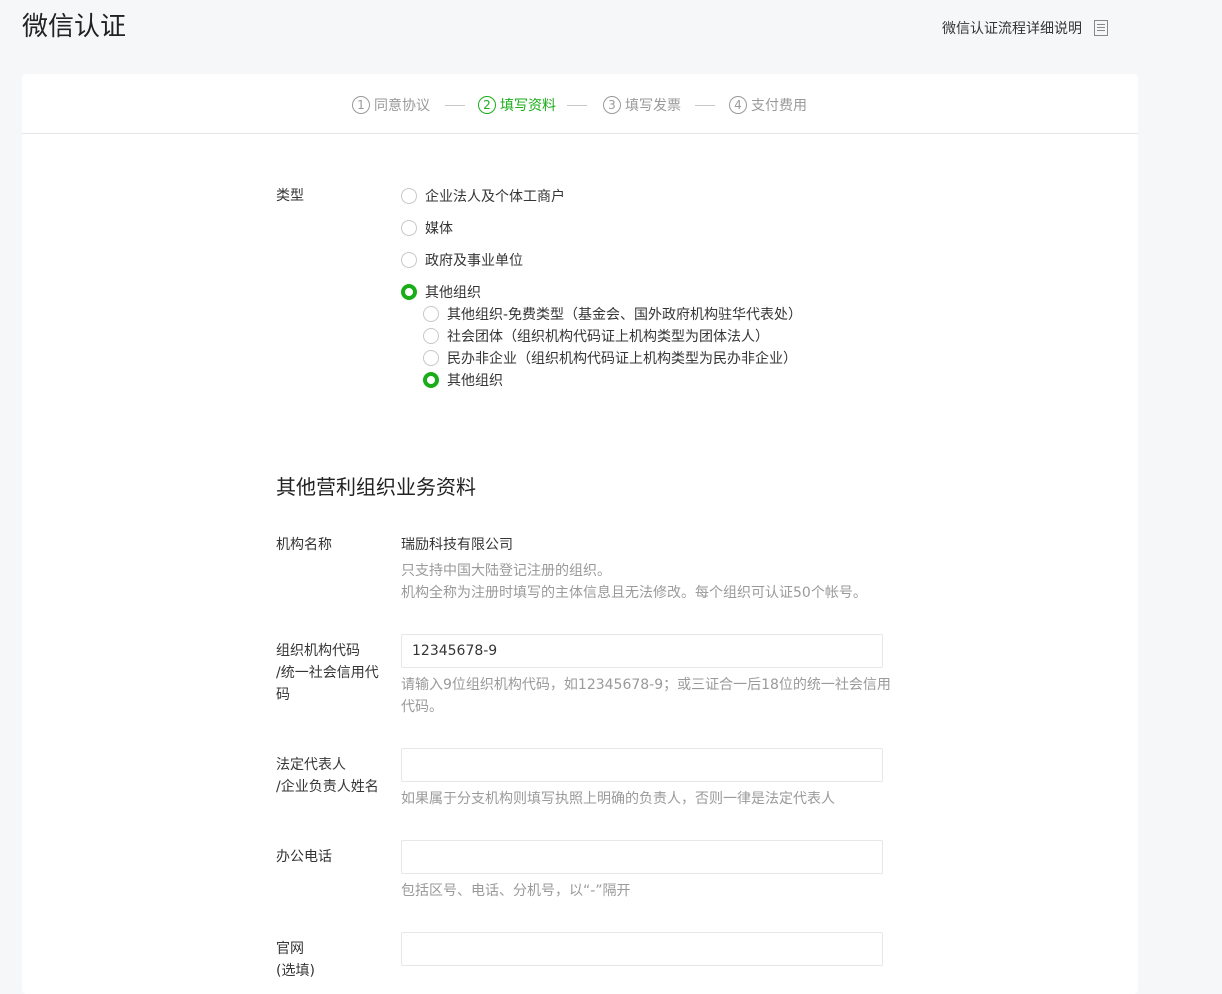 This screenshot has width=1222, height=994. I want to click on org-name-value: 瑞励科技有限公司, so click(457, 545).